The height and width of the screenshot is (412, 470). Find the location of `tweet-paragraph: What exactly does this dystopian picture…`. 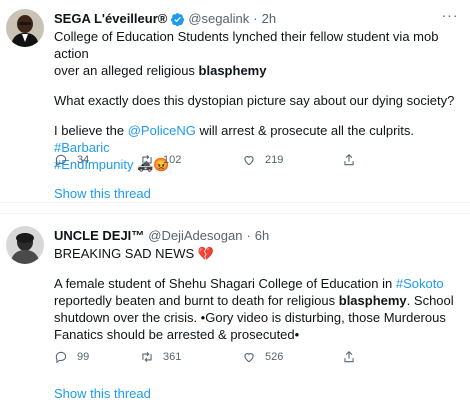

tweet-paragraph: What exactly does this dystopian picture… is located at coordinates (254, 100).